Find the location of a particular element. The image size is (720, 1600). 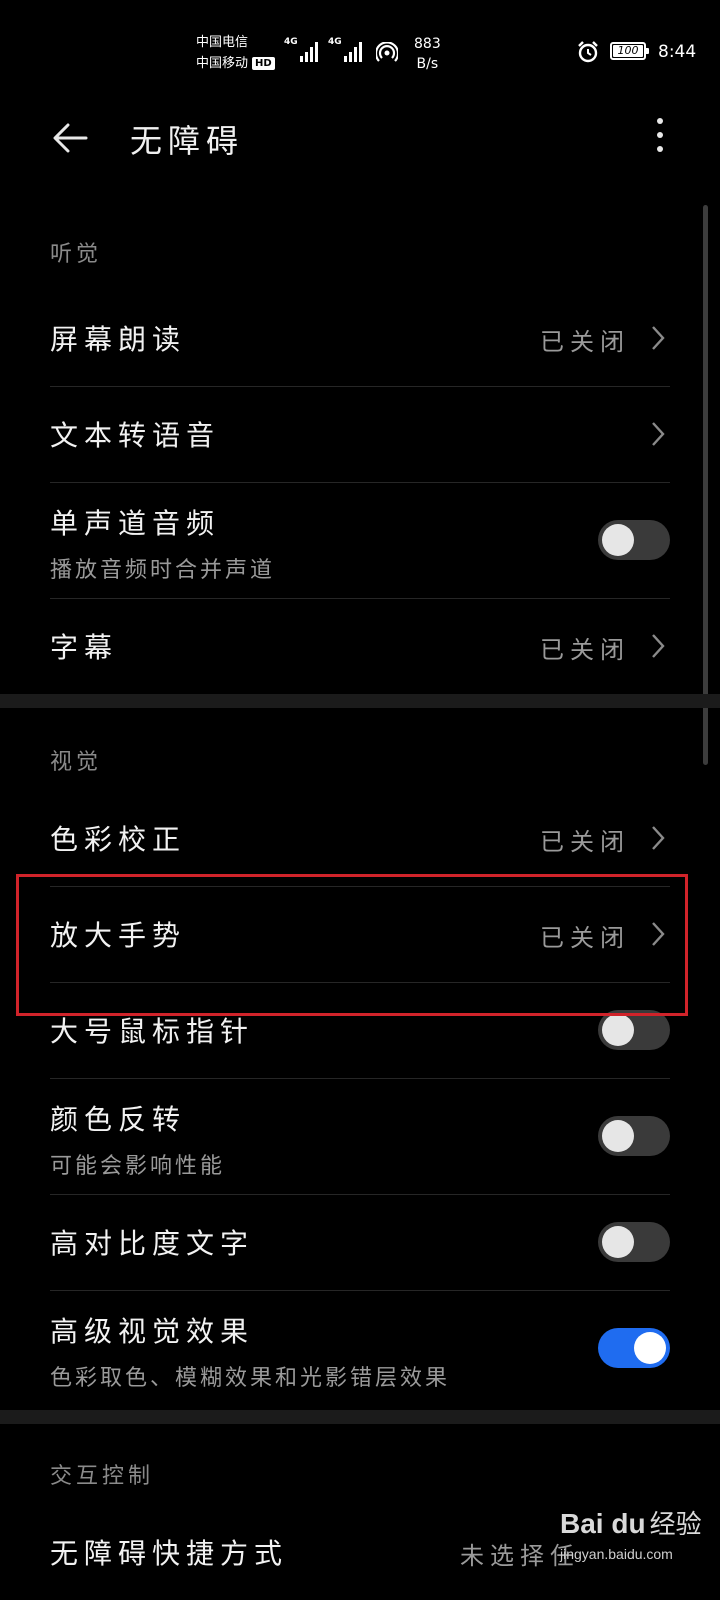

setting-color-correction: 色彩校正 已关闭 is located at coordinates (360, 838).